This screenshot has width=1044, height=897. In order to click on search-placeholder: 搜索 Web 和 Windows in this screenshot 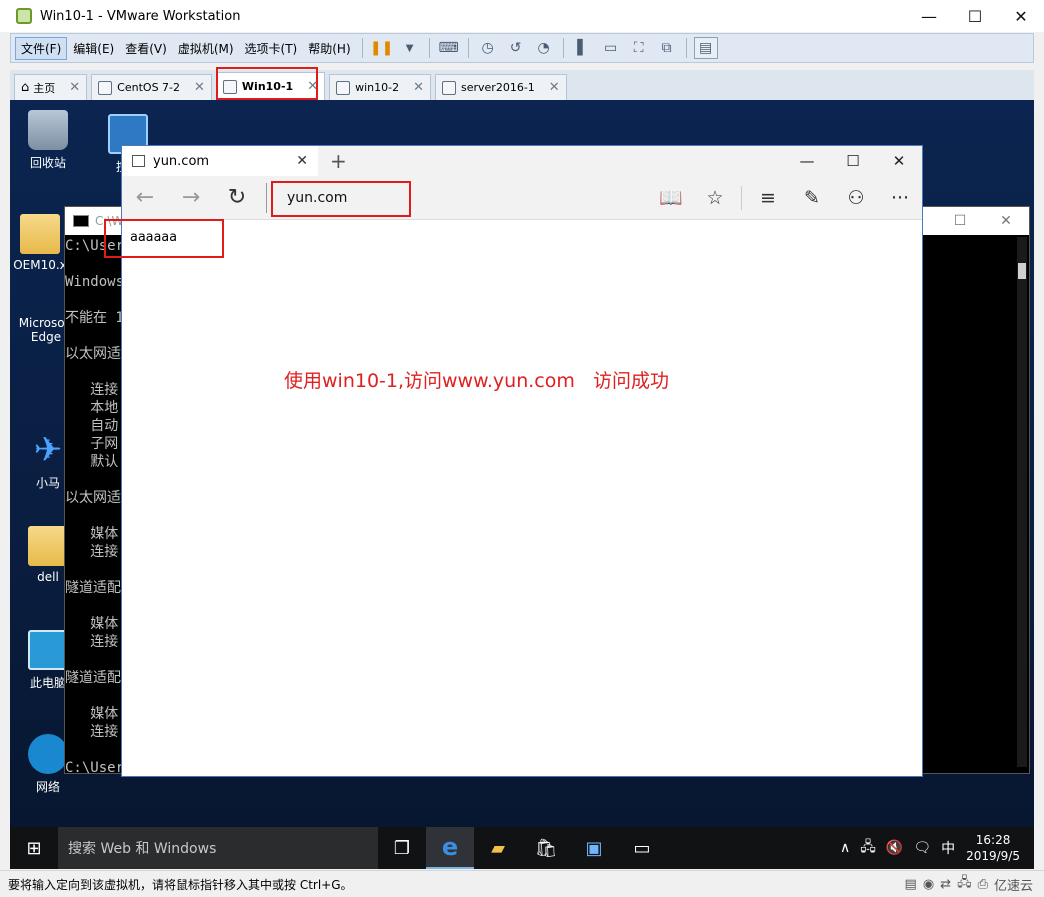, I will do `click(142, 849)`.